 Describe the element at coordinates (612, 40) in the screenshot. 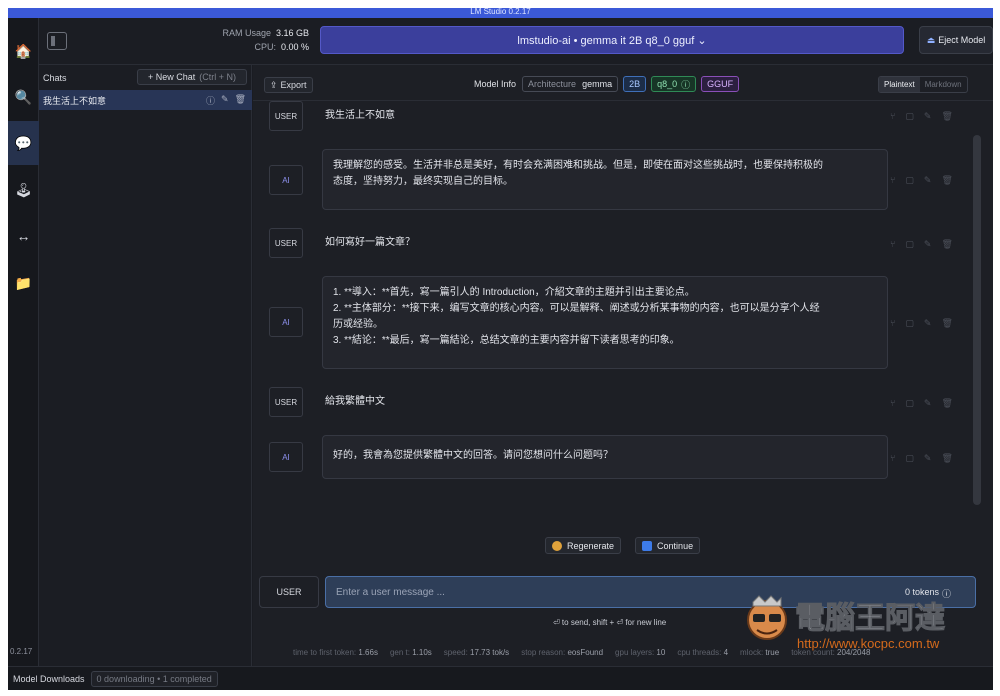

I see `model-selector: lmstudio-ai • gemma it 2B q8_0 gguf ⌄` at that location.